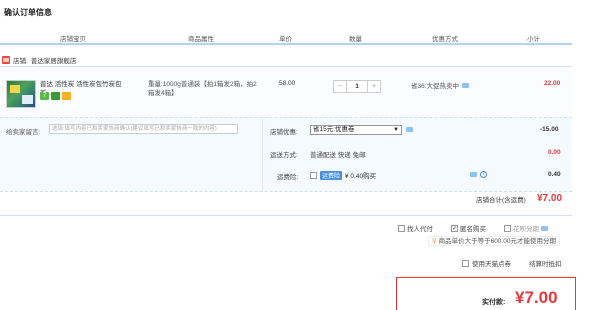 This screenshot has width=600, height=310. What do you see at coordinates (284, 155) in the screenshot?
I see `shipping-label: 运送方式:` at bounding box center [284, 155].